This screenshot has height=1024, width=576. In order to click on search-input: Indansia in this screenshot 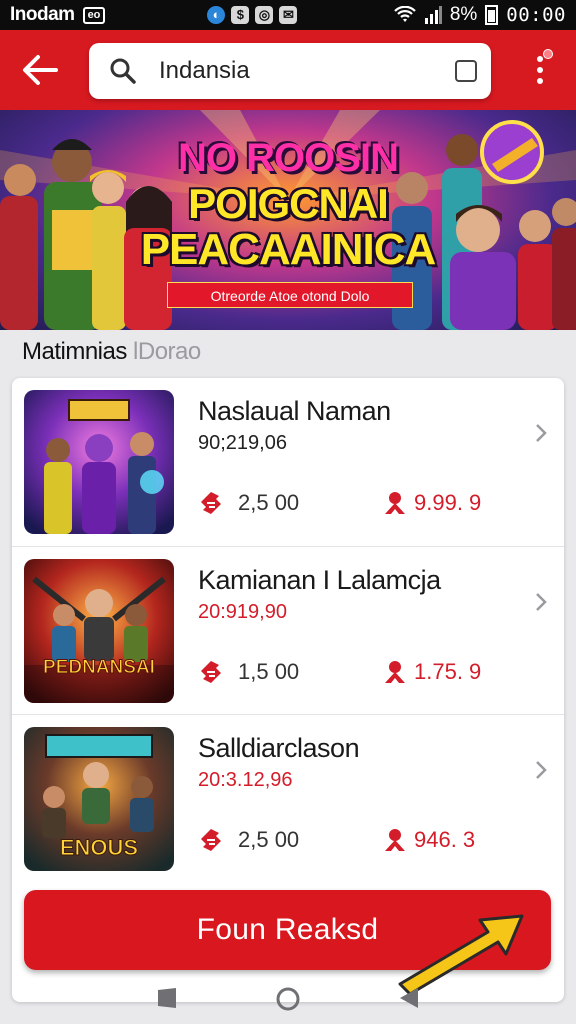, I will do `click(204, 71)`.